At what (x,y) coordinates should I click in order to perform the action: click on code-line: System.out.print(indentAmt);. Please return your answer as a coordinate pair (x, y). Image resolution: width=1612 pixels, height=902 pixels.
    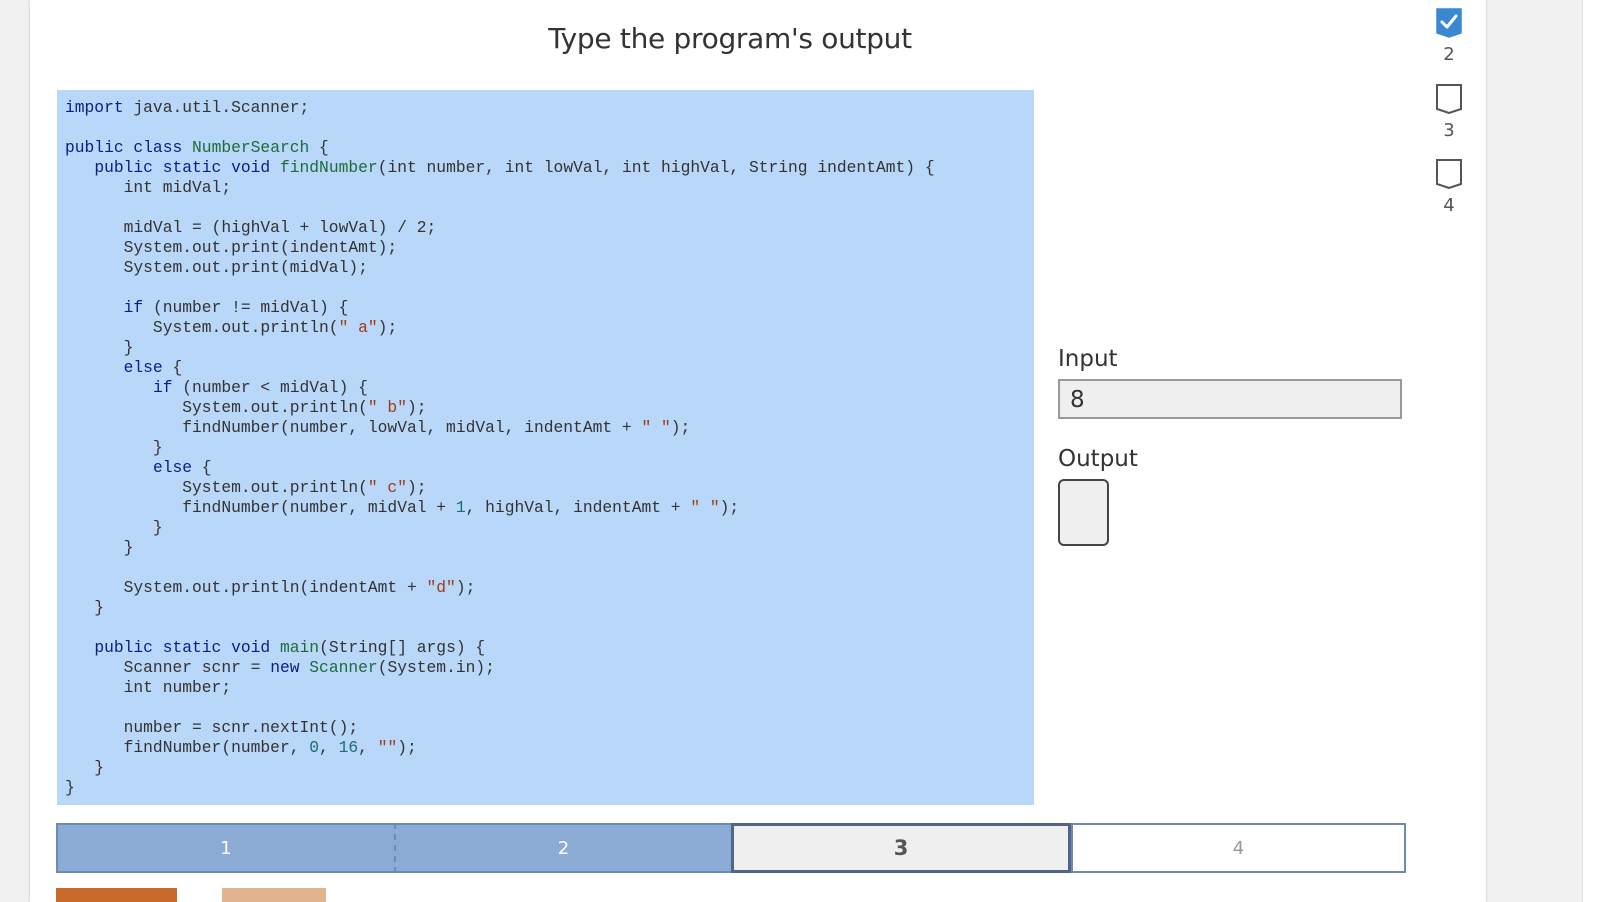
    Looking at the image, I should click on (231, 247).